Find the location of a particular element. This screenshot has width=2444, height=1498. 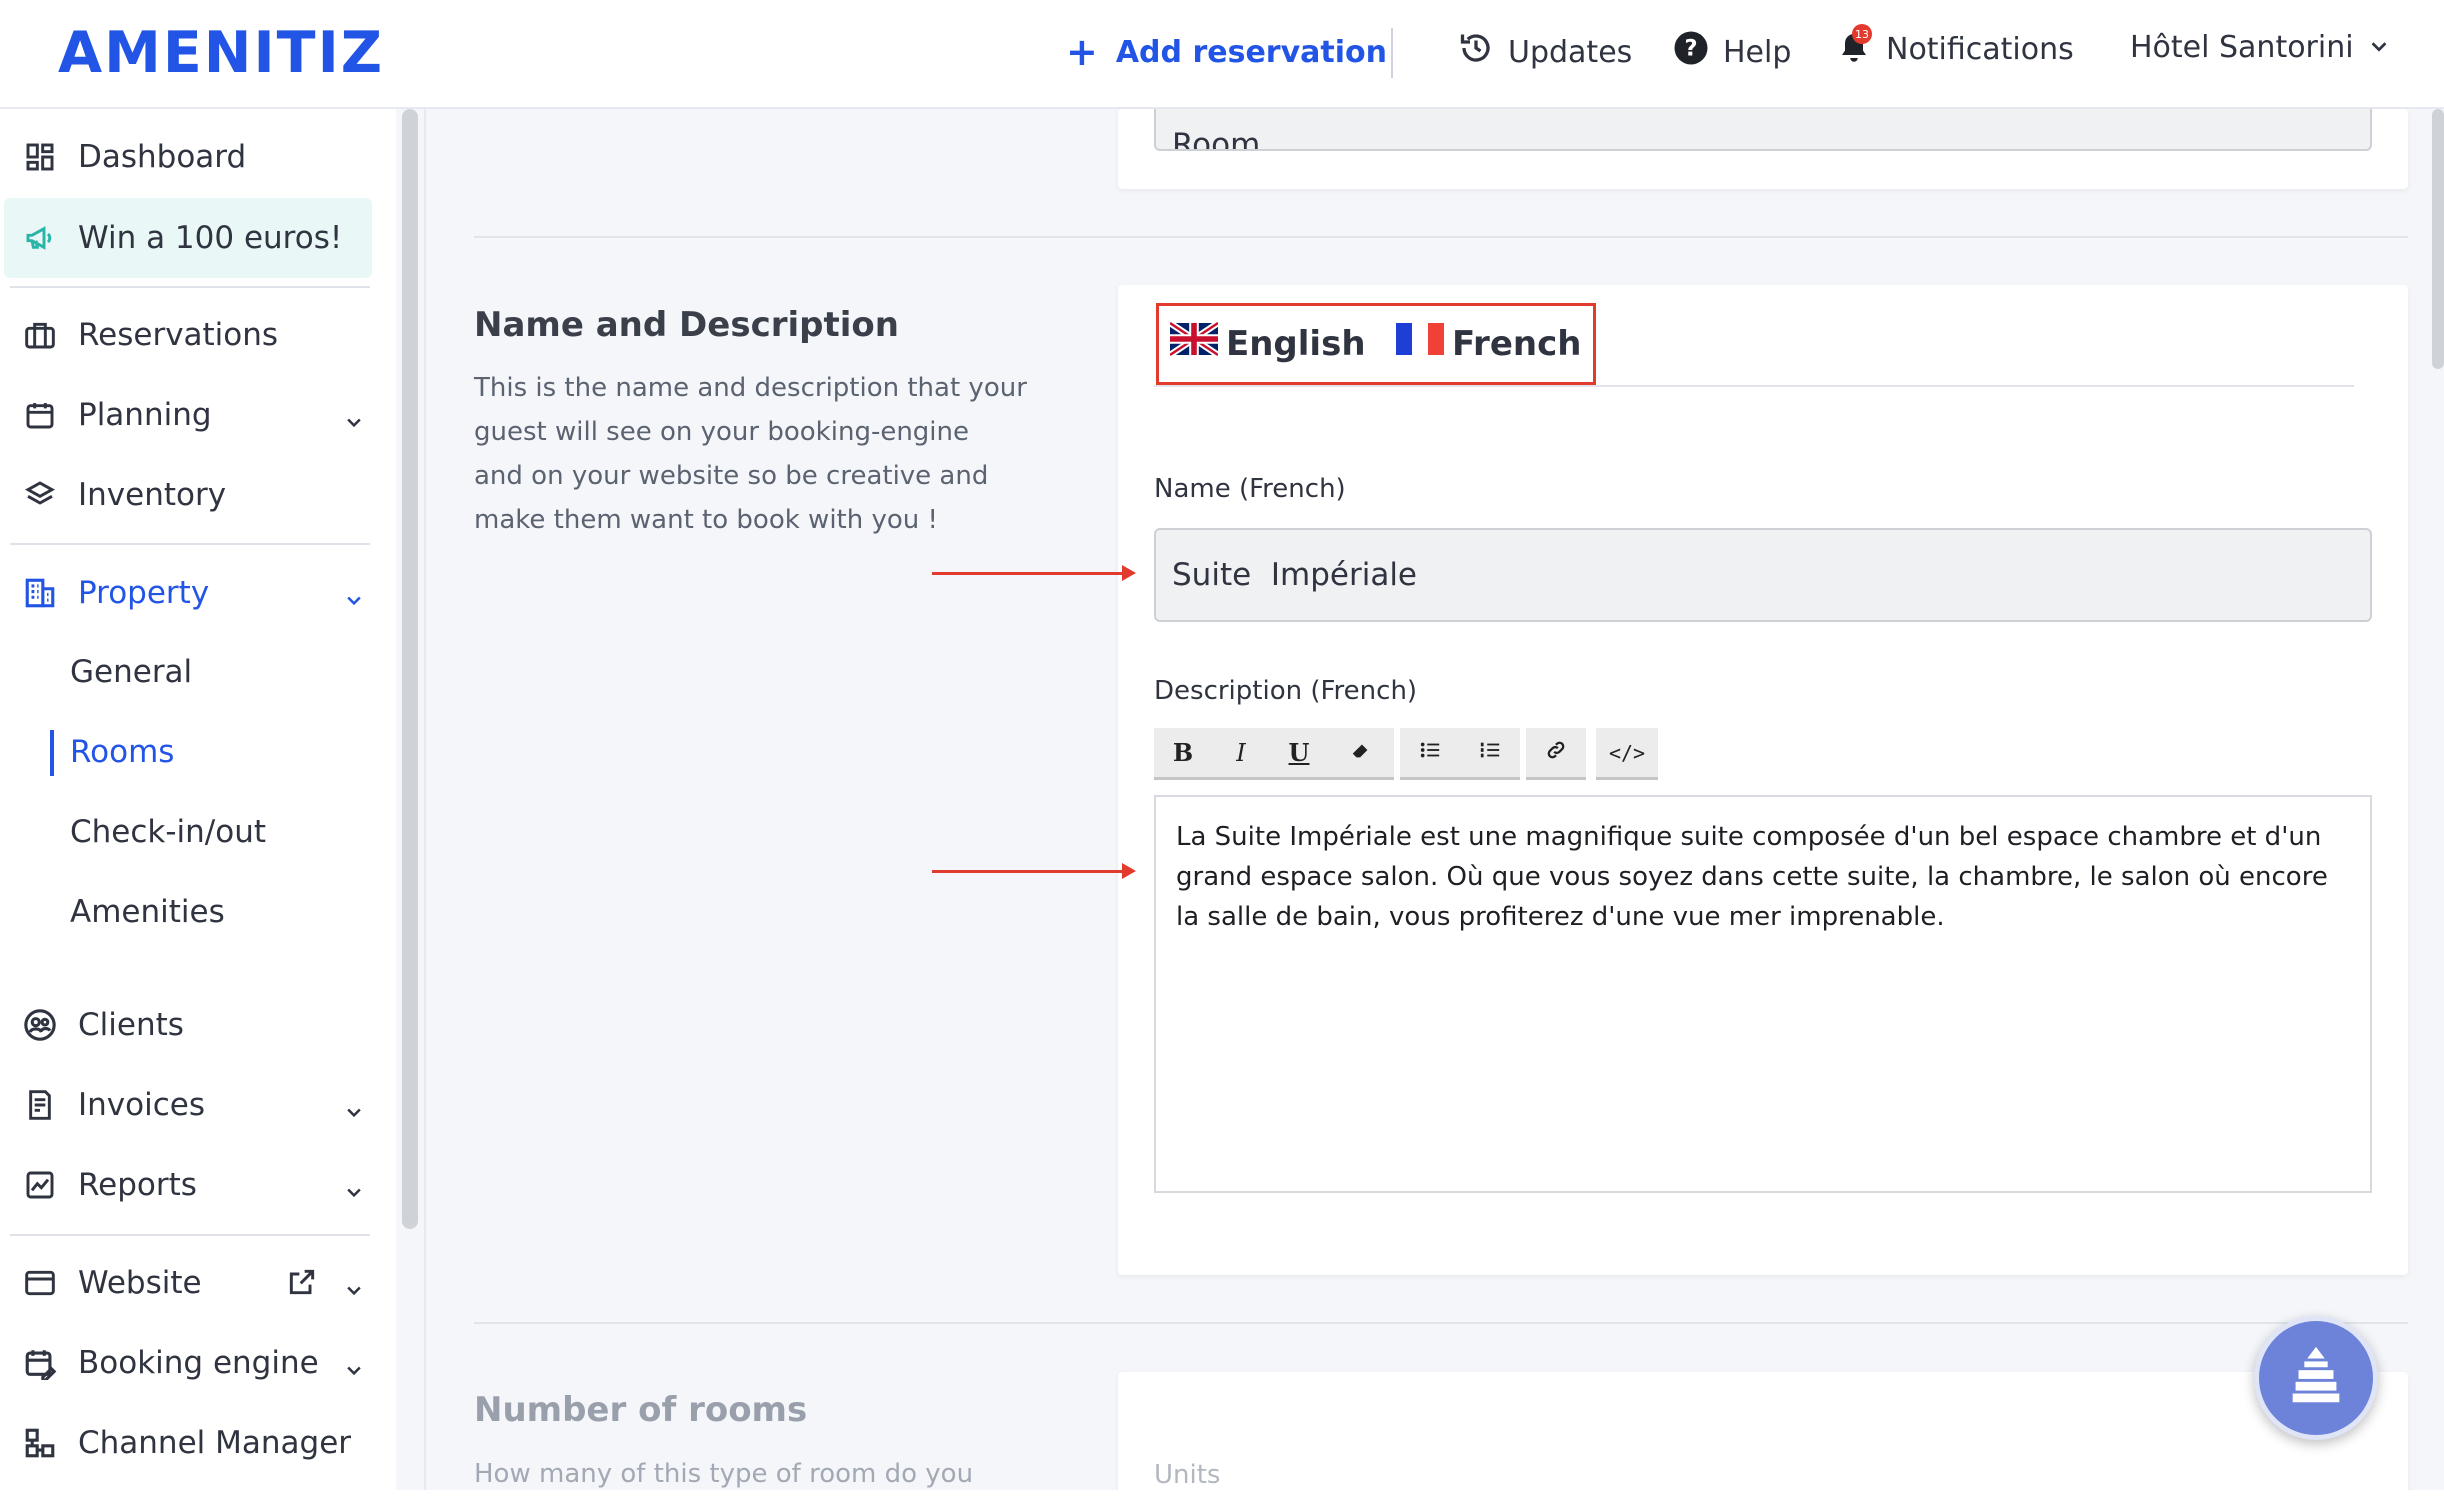

eraser-icon is located at coordinates (1361, 753).